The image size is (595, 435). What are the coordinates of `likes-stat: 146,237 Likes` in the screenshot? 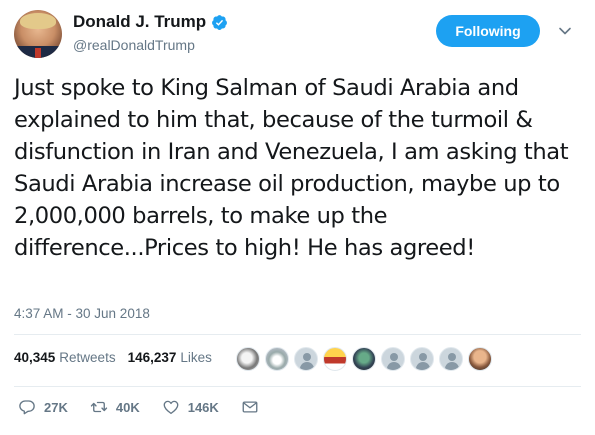 It's located at (170, 357).